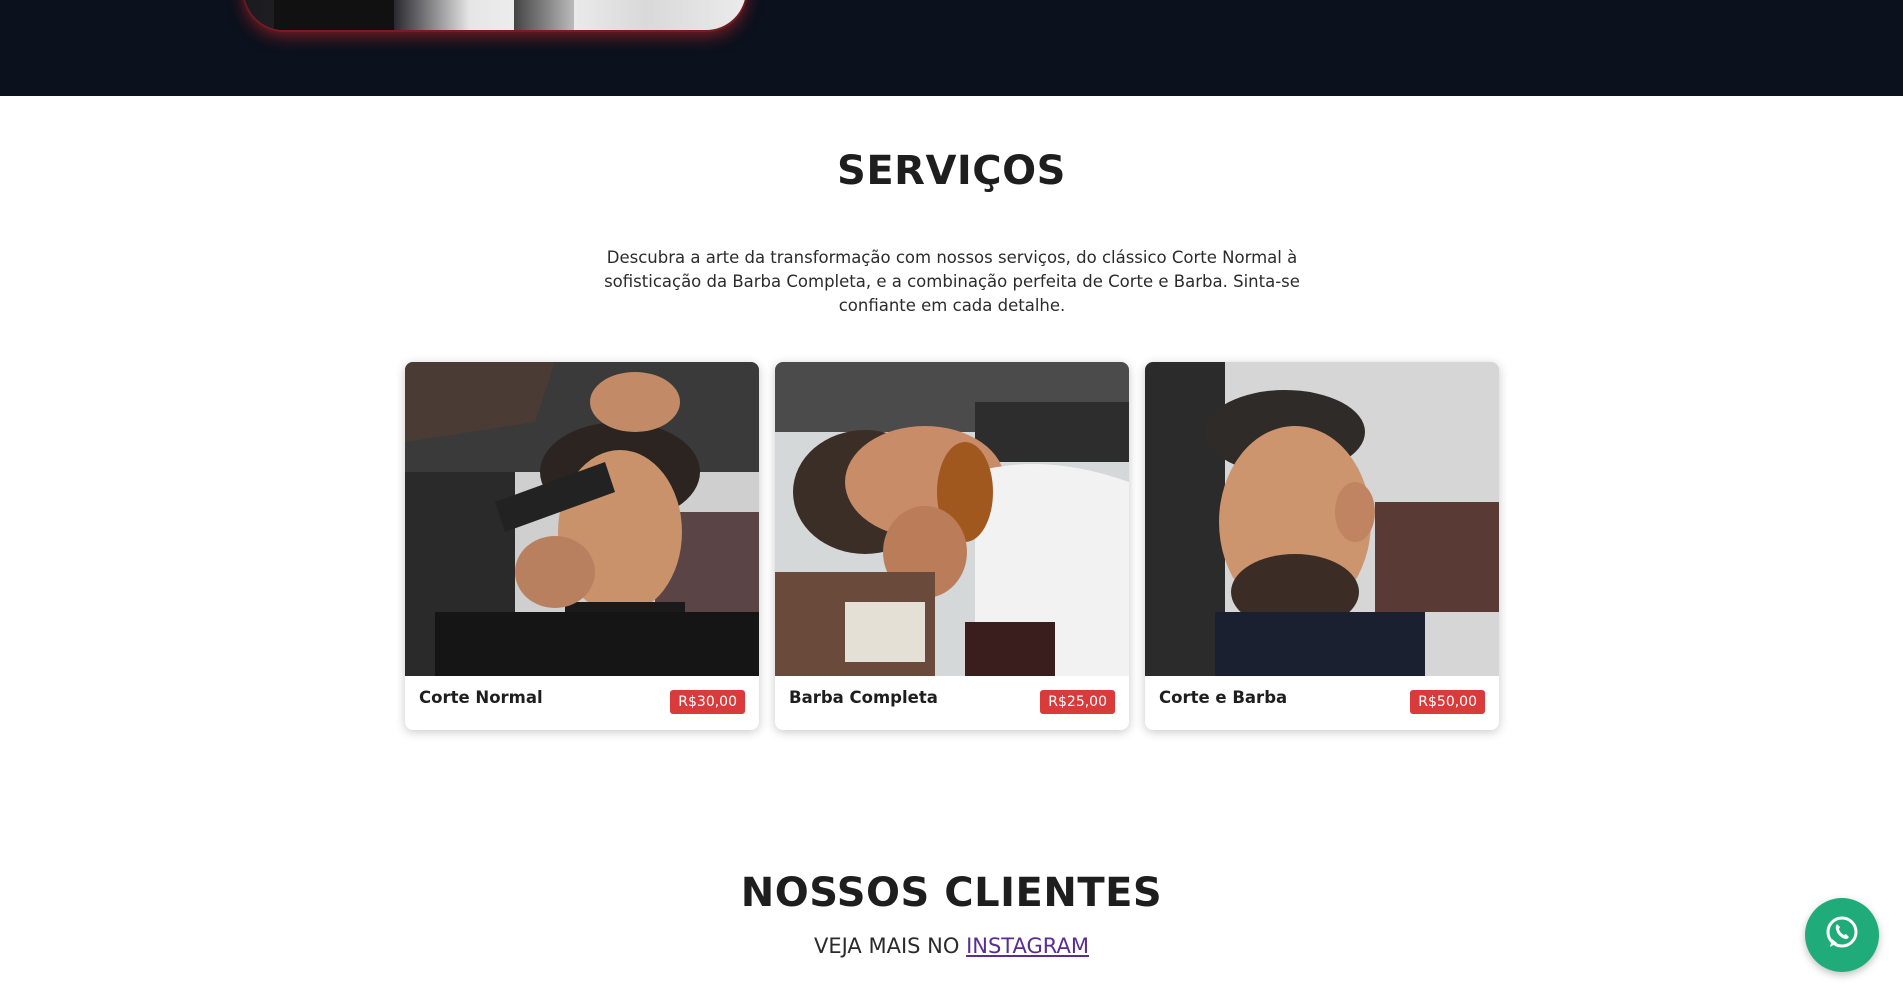 The image size is (1903, 989). I want to click on whatsapp-button, so click(1842, 935).